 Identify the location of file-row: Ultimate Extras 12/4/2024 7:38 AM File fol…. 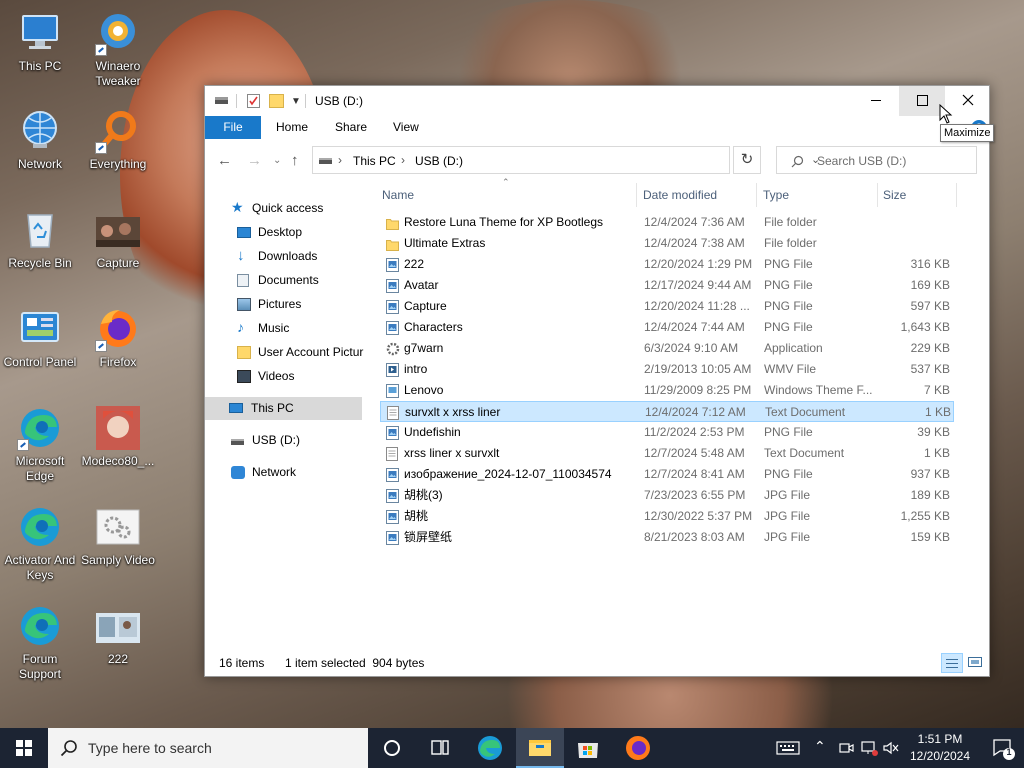
(667, 243).